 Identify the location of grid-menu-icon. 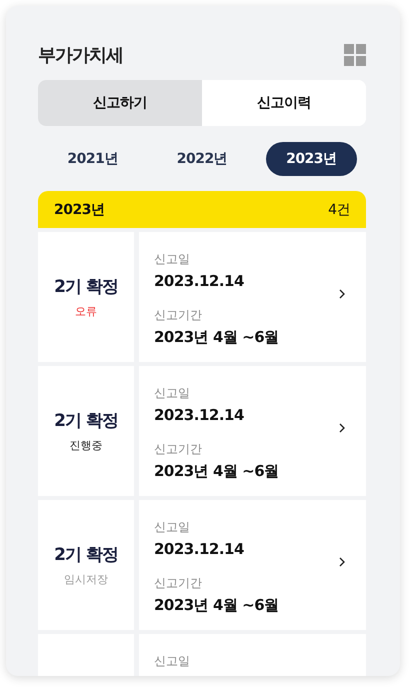
(355, 55).